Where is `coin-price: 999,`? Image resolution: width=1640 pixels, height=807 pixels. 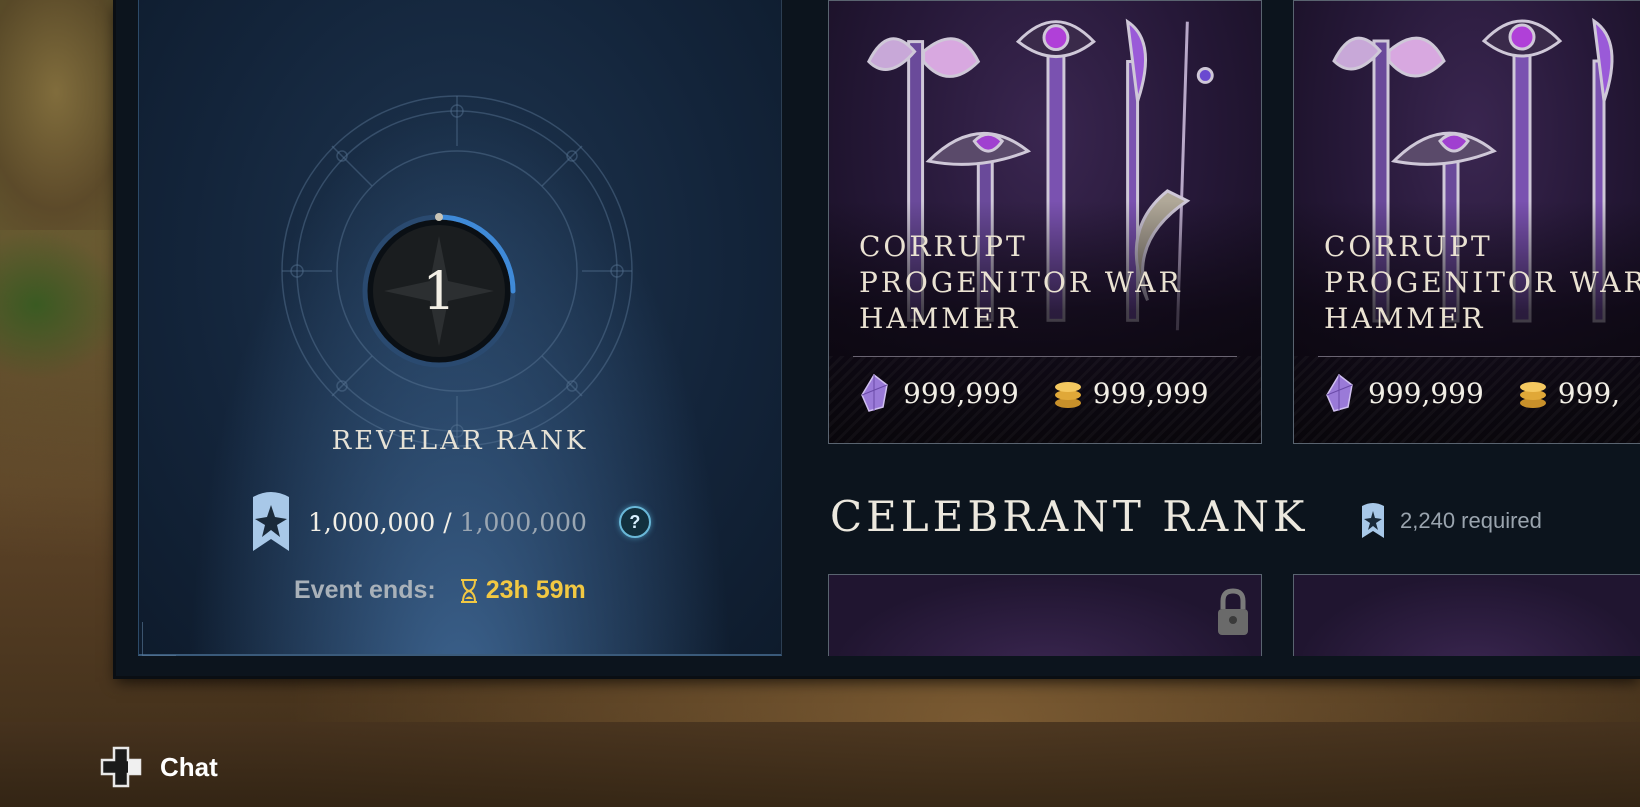
coin-price: 999, is located at coordinates (1589, 393).